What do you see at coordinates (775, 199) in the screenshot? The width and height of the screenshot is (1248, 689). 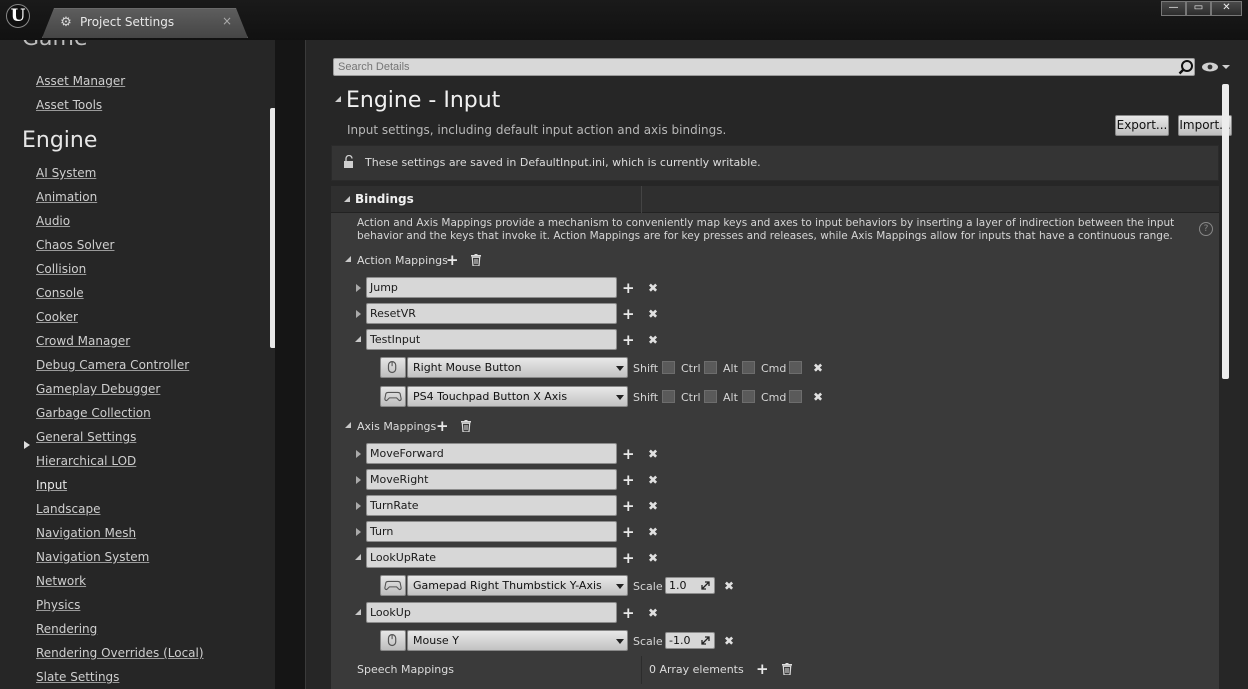 I see `bindings-header` at bounding box center [775, 199].